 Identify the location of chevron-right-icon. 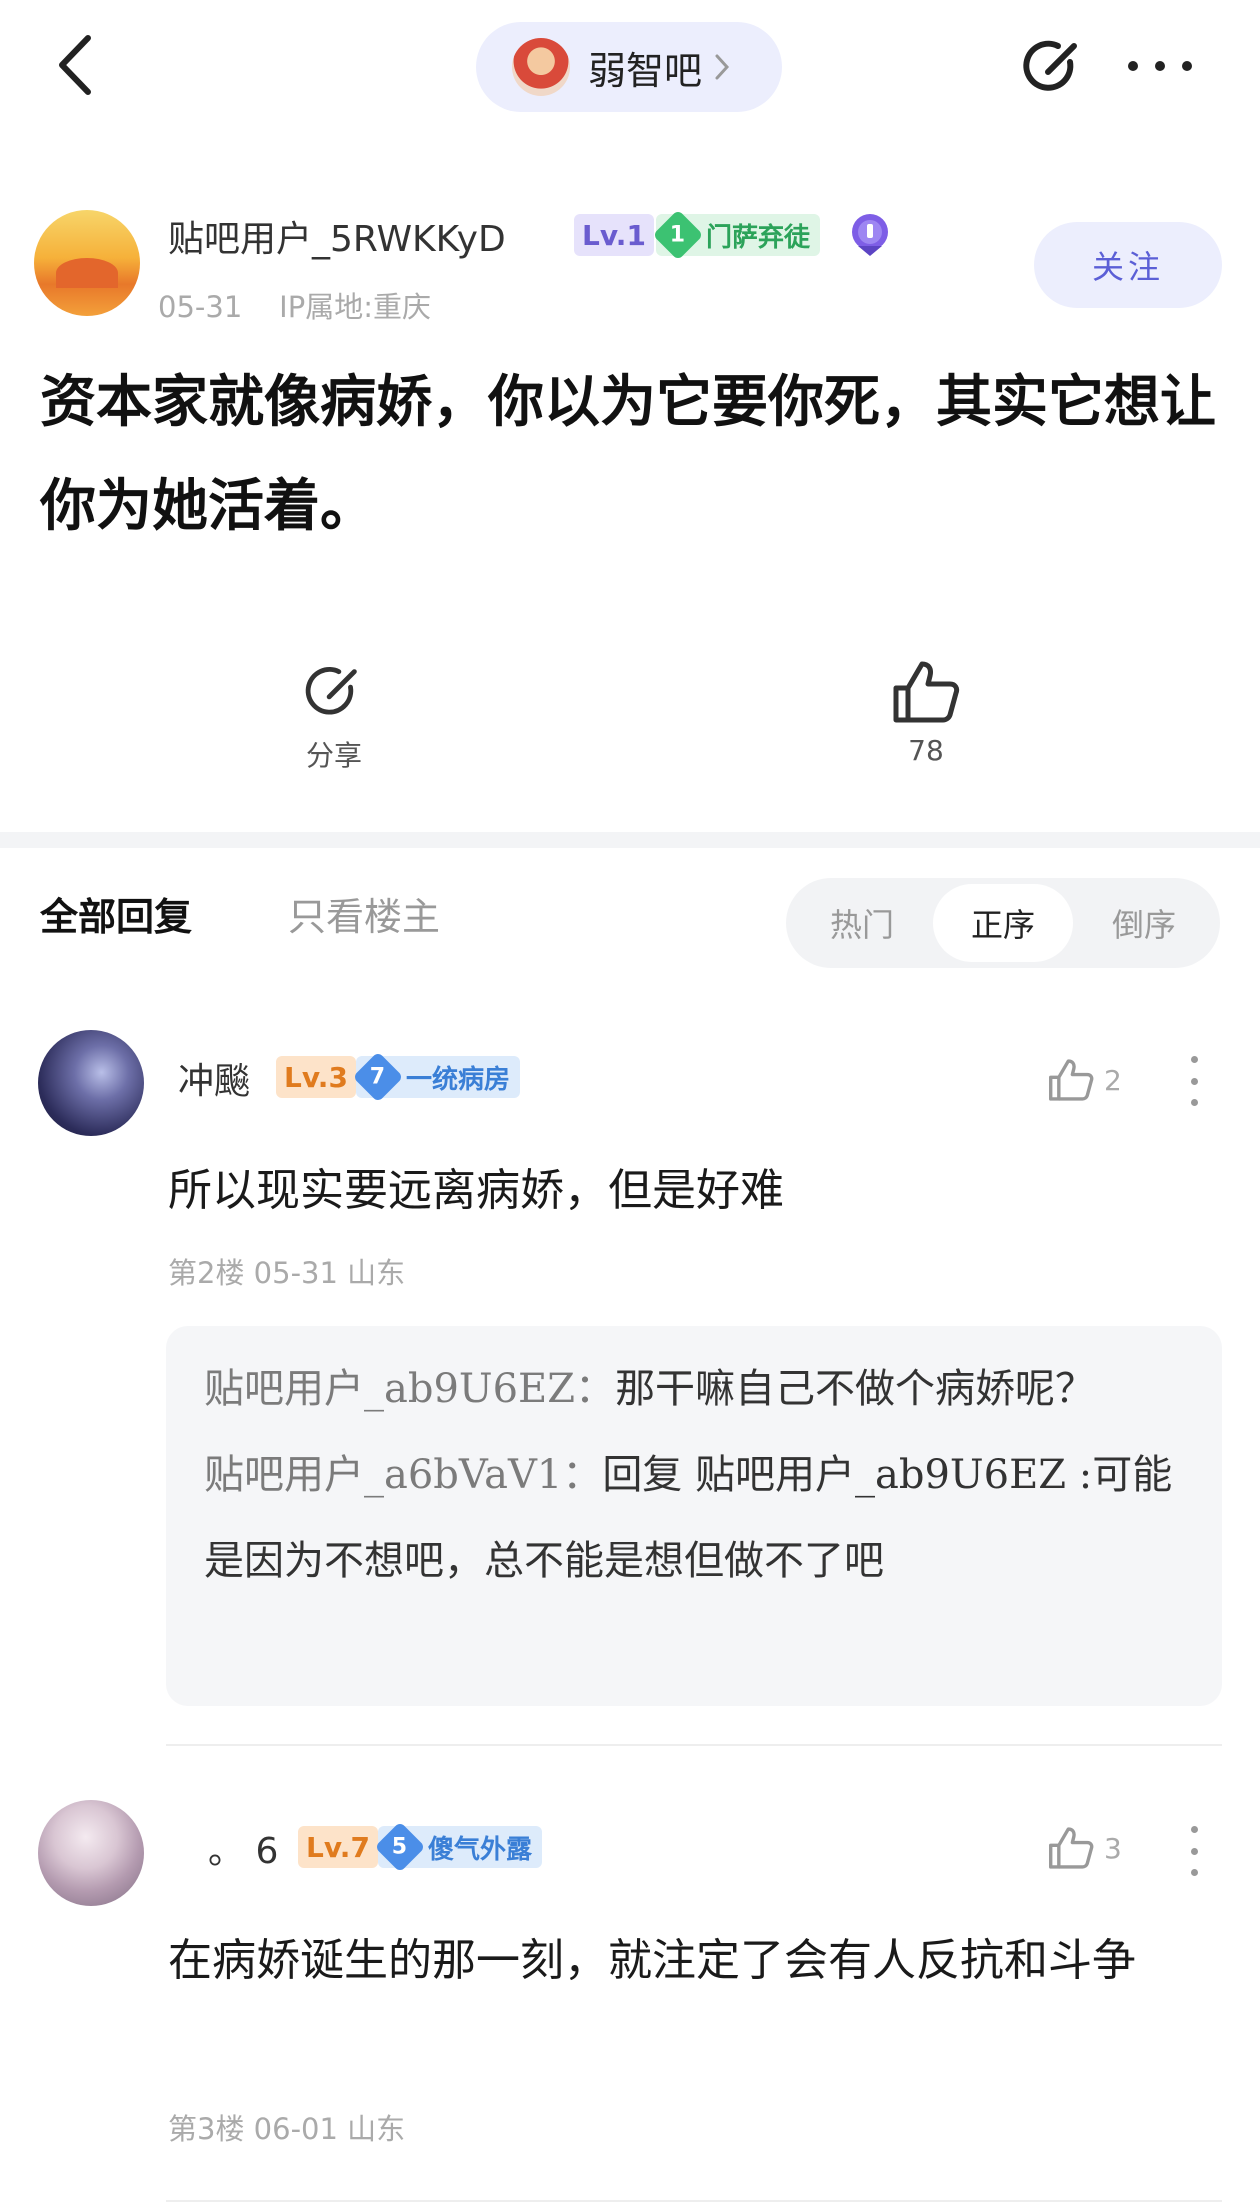
(722, 67).